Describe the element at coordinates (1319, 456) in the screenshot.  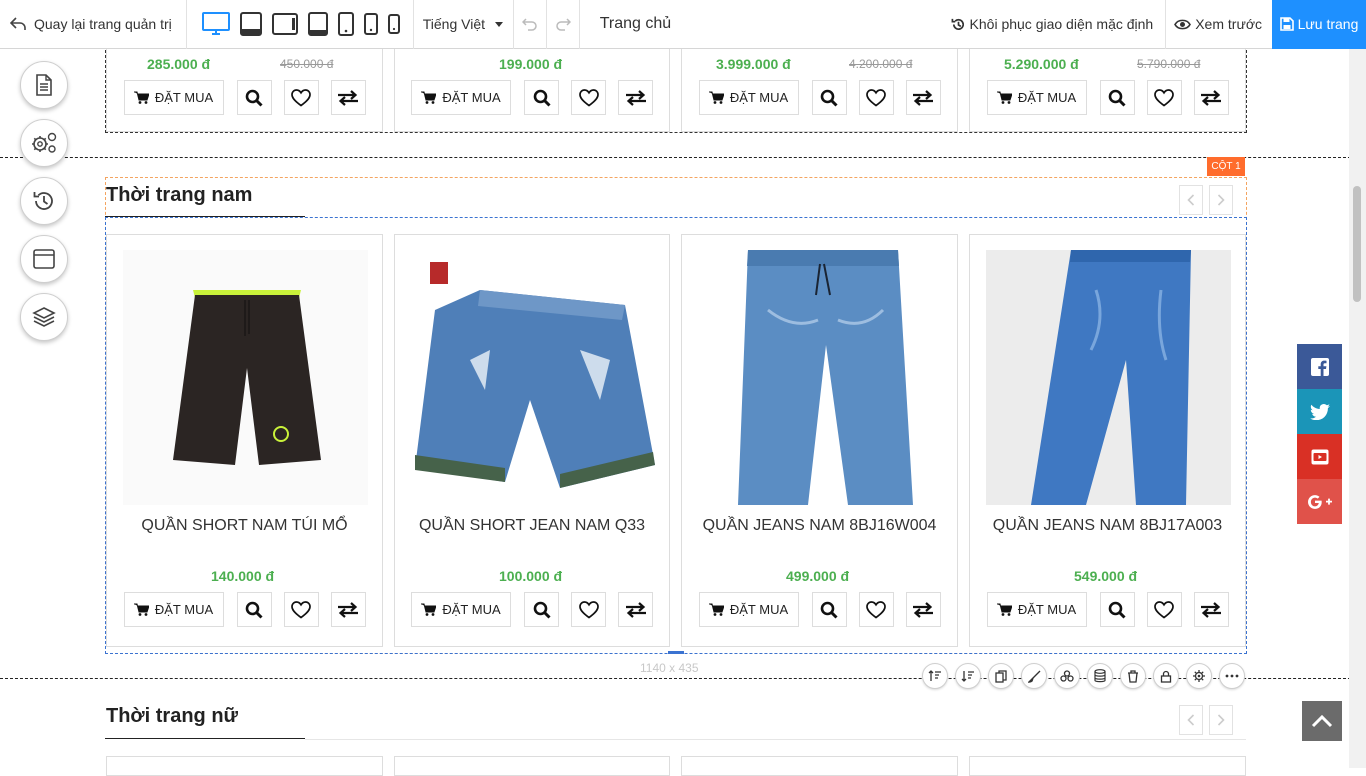
I see `youtube-button` at that location.